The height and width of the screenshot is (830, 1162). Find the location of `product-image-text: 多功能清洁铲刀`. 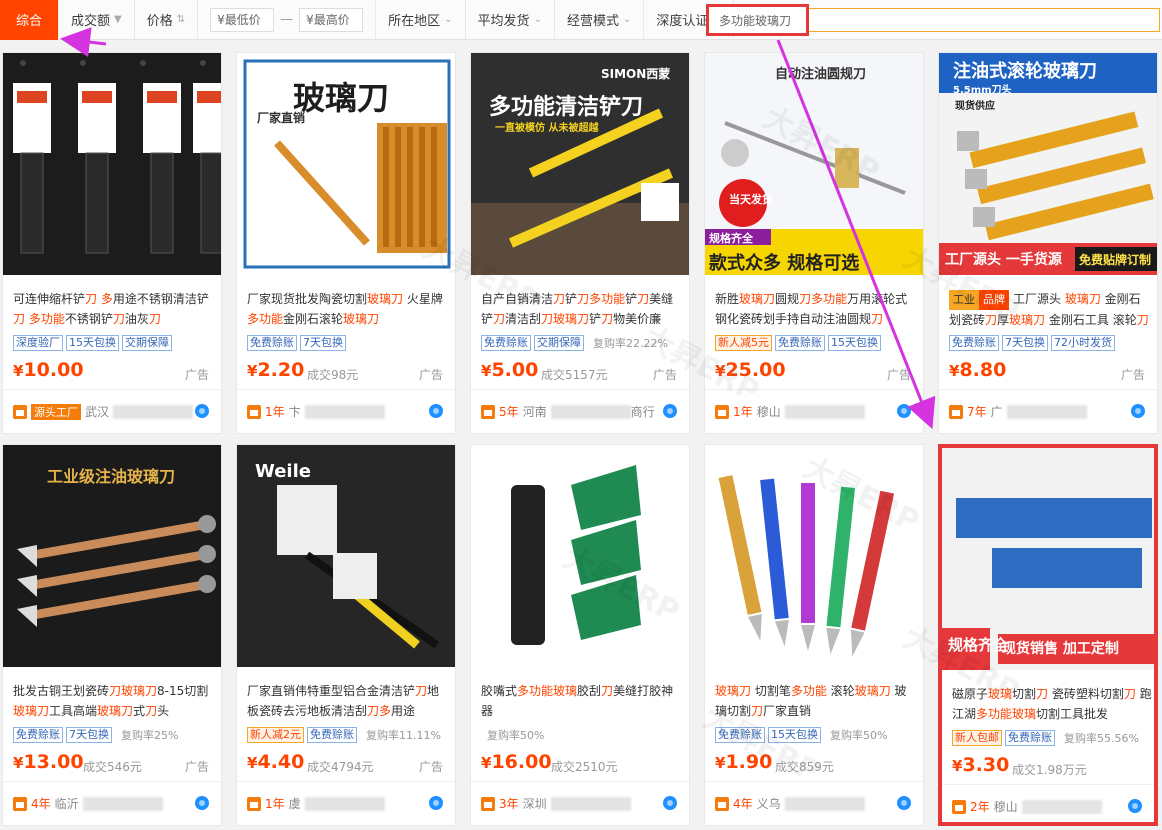

product-image-text: 多功能清洁铲刀 is located at coordinates (566, 107).